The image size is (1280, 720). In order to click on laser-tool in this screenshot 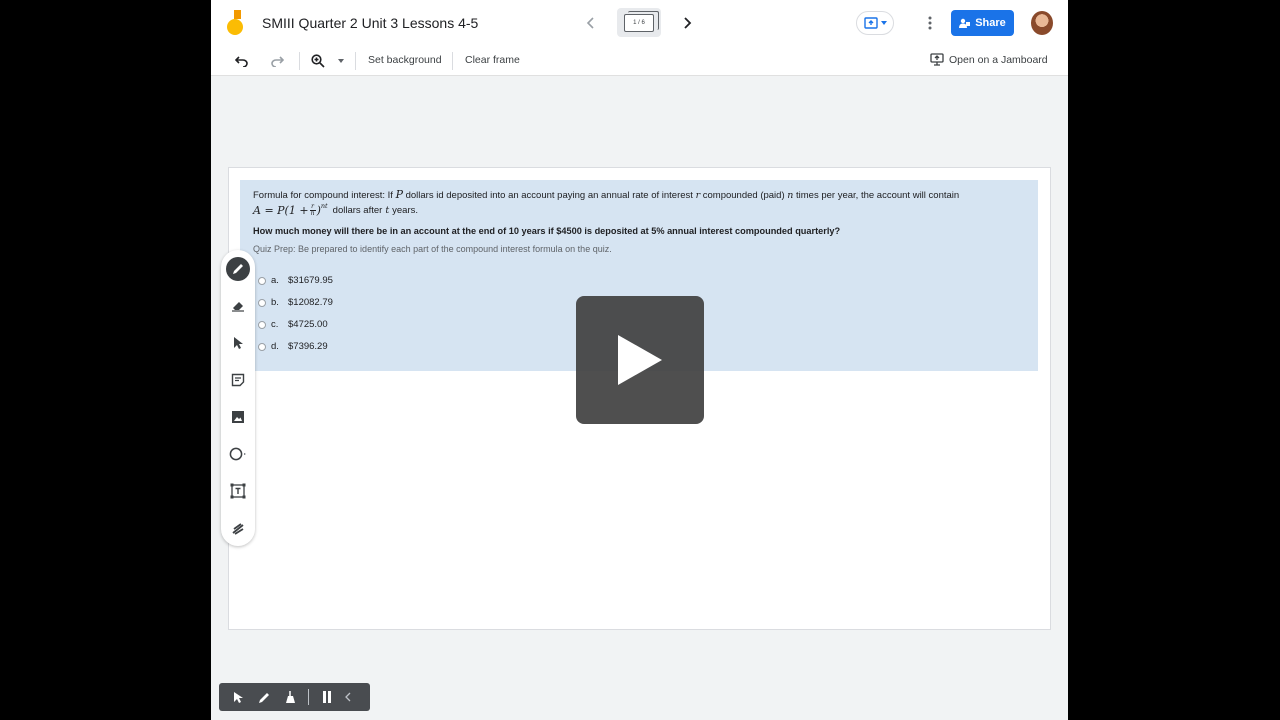, I will do `click(238, 528)`.